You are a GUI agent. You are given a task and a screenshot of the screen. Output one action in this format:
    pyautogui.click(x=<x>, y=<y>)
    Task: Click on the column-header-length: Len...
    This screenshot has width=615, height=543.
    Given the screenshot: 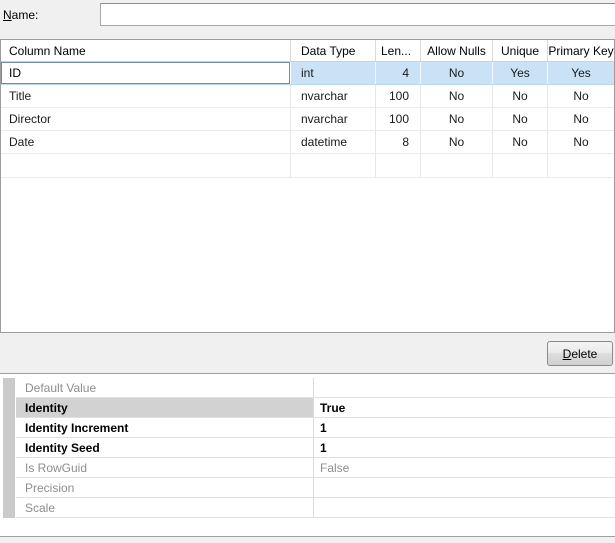 What is the action you would take?
    pyautogui.click(x=398, y=50)
    